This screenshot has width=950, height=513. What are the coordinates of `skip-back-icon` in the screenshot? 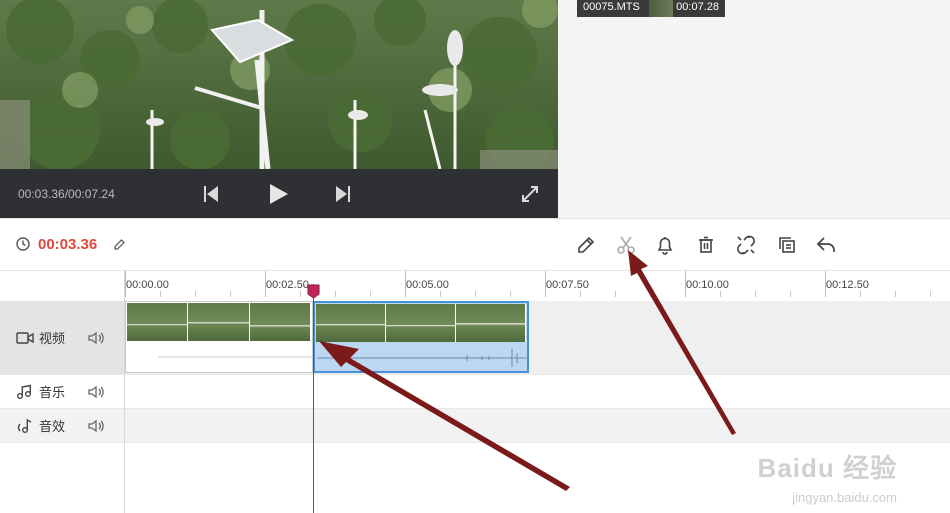 It's located at (211, 194).